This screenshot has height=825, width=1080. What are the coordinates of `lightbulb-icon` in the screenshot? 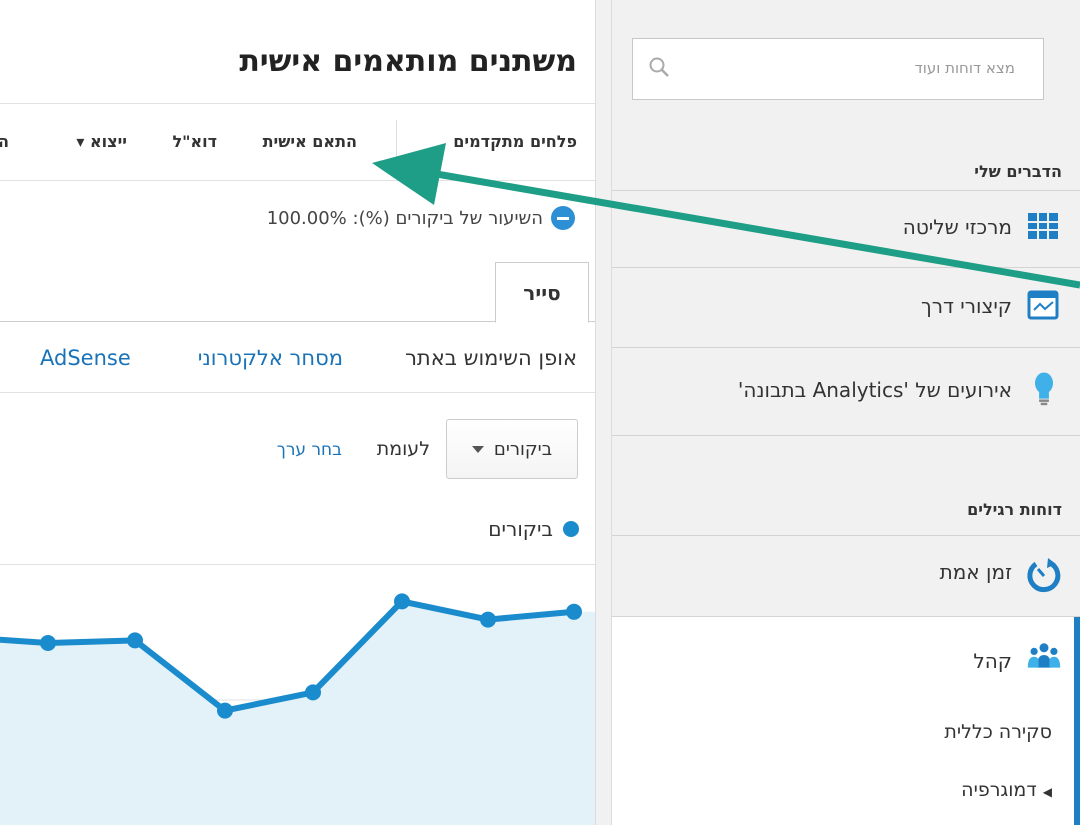 It's located at (1044, 389).